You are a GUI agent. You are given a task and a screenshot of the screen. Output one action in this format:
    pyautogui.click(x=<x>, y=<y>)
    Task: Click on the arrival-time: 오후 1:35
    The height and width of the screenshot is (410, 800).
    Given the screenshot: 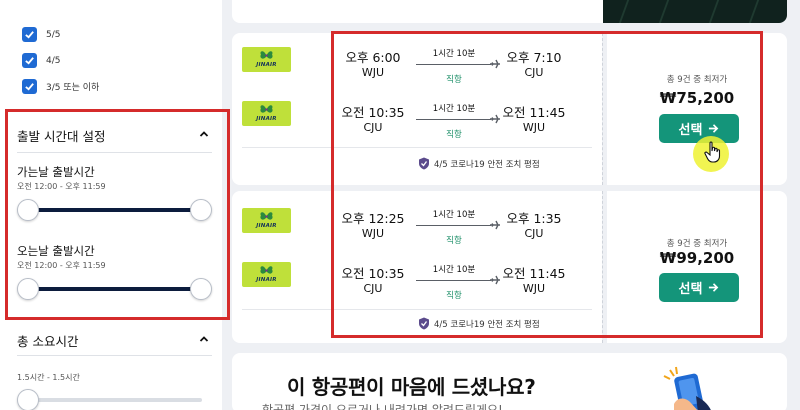 What is the action you would take?
    pyautogui.click(x=534, y=218)
    